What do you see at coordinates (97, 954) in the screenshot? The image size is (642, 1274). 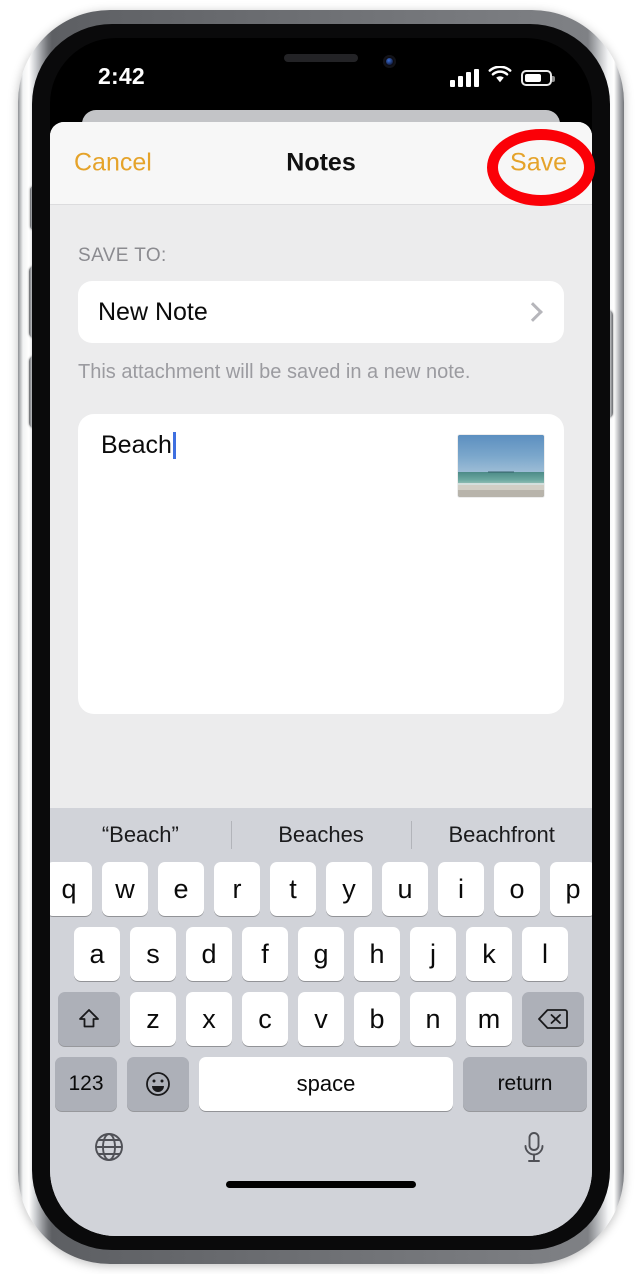 I see `key-a: a` at bounding box center [97, 954].